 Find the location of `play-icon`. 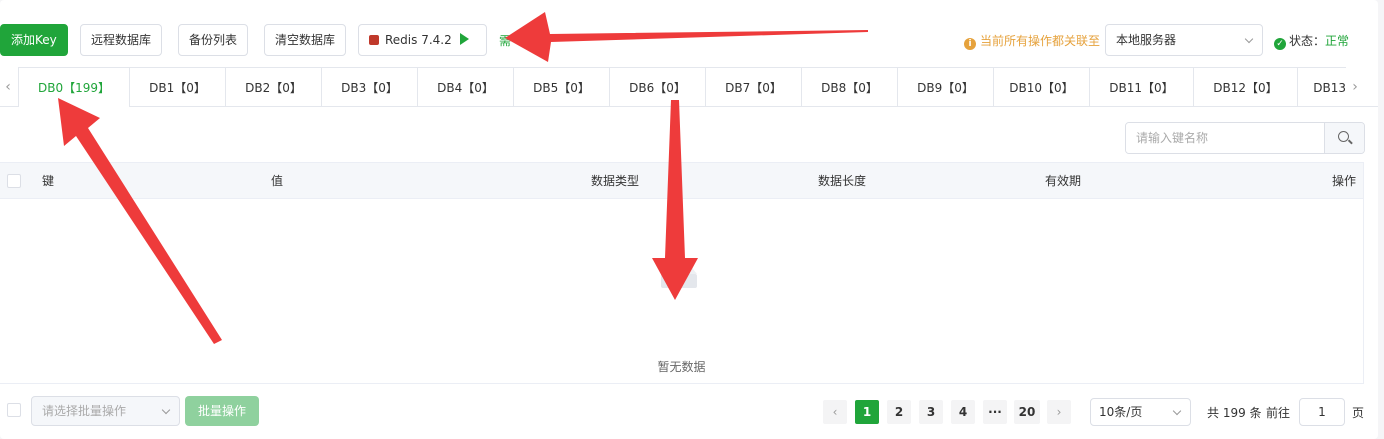

play-icon is located at coordinates (464, 39).